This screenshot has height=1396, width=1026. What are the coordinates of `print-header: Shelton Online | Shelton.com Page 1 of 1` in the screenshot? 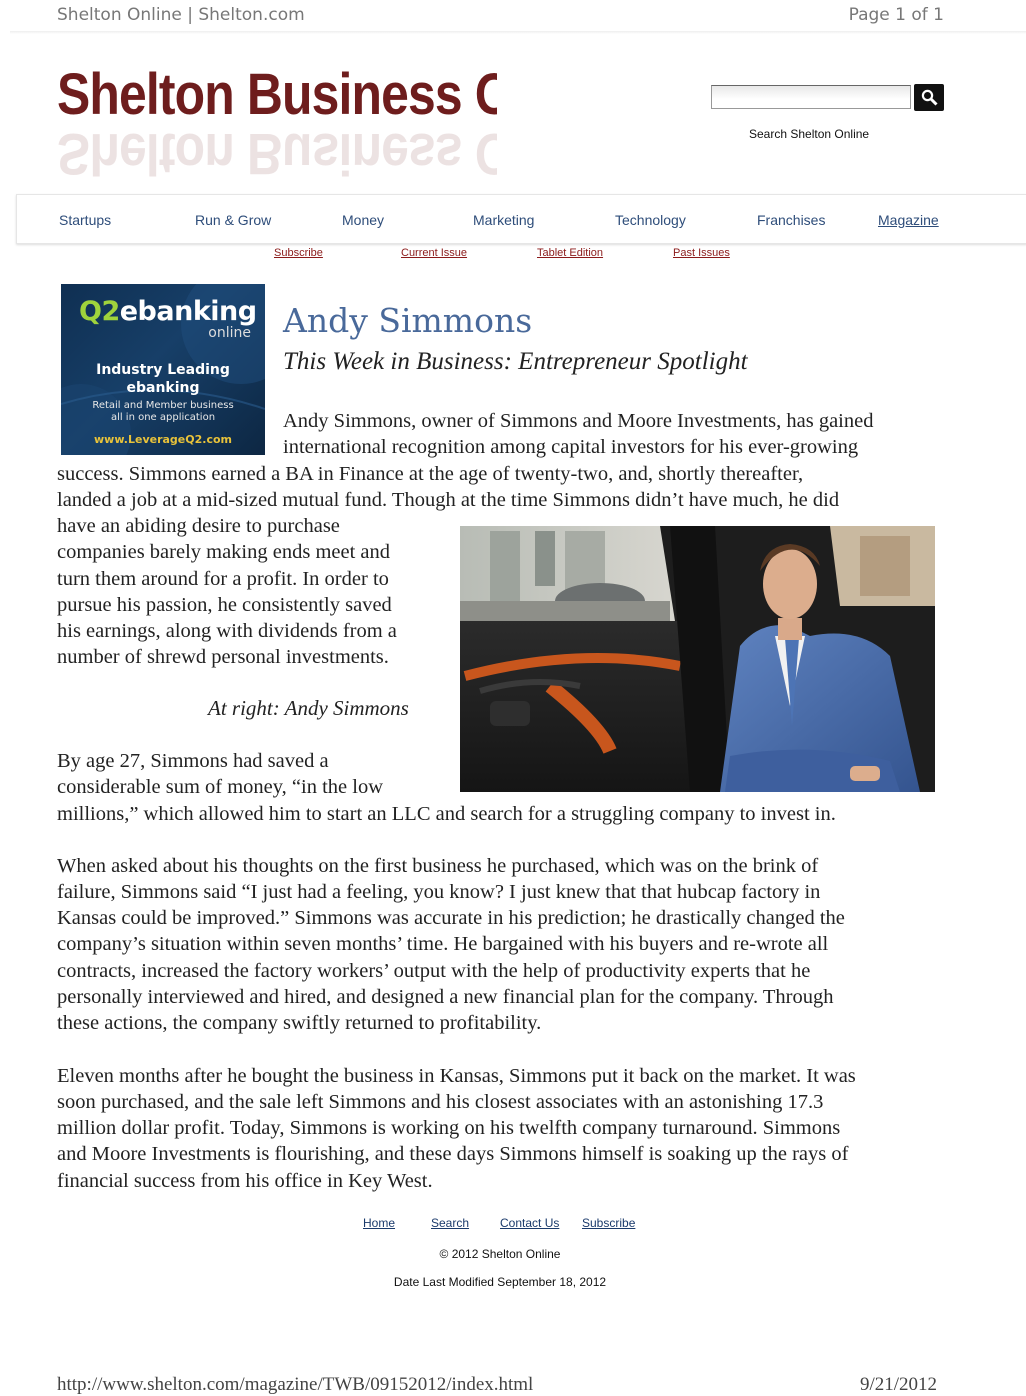 It's located at (513, 17).